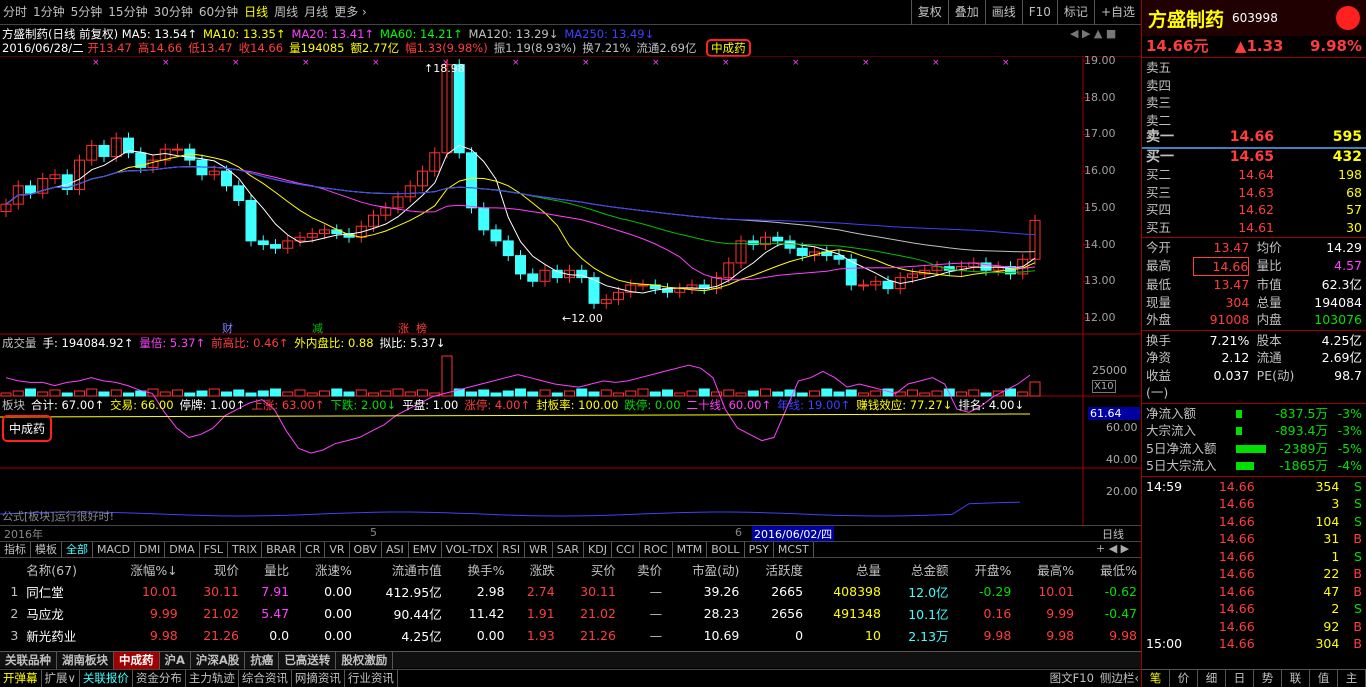 The height and width of the screenshot is (687, 1366). Describe the element at coordinates (262, 660) in the screenshot. I see `sector-tab-5: 抗癌` at that location.